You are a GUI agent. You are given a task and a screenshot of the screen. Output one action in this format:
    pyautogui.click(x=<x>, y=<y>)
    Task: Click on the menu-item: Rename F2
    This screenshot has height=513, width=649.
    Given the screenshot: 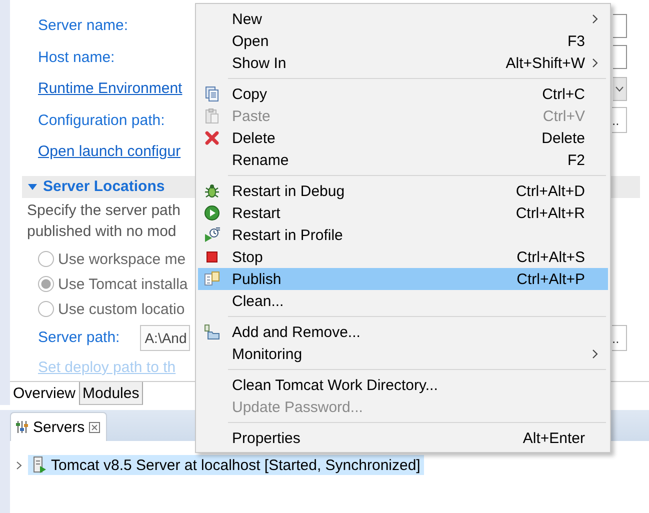 What is the action you would take?
    pyautogui.click(x=403, y=160)
    